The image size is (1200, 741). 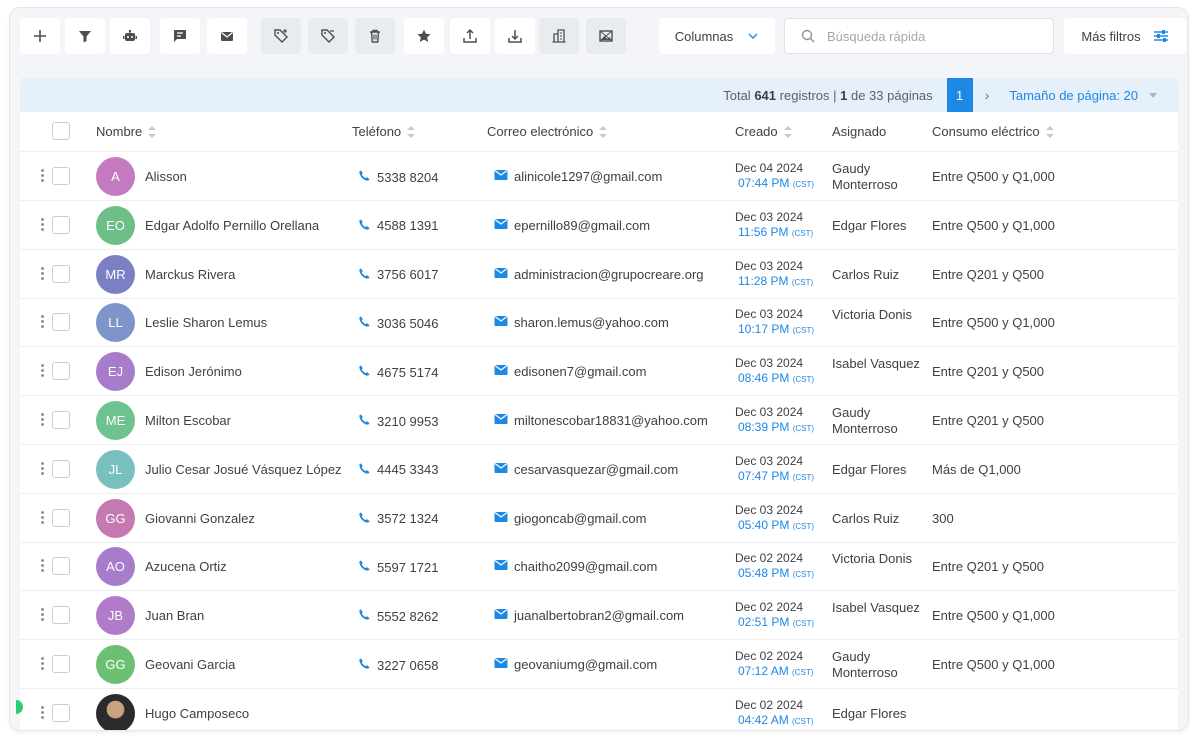 I want to click on contact-name: Edison Jerónimo, so click(x=193, y=371).